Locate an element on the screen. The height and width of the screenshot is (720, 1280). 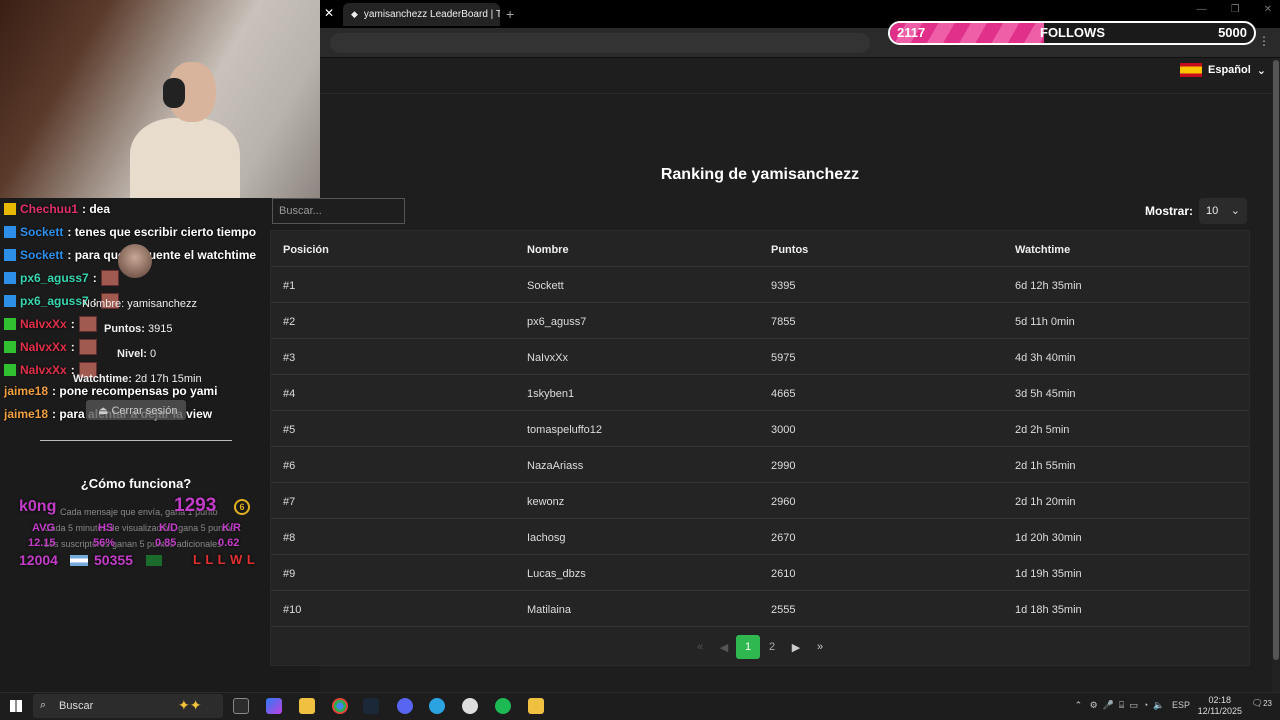
elo-value: 12004 is located at coordinates (38, 560).